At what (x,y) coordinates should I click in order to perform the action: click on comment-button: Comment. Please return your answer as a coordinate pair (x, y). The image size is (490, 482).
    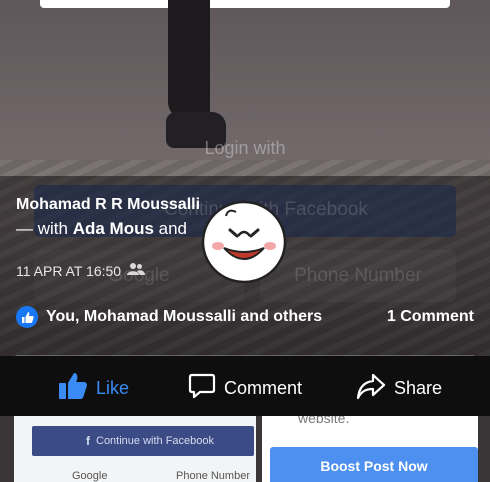
    Looking at the image, I should click on (245, 388).